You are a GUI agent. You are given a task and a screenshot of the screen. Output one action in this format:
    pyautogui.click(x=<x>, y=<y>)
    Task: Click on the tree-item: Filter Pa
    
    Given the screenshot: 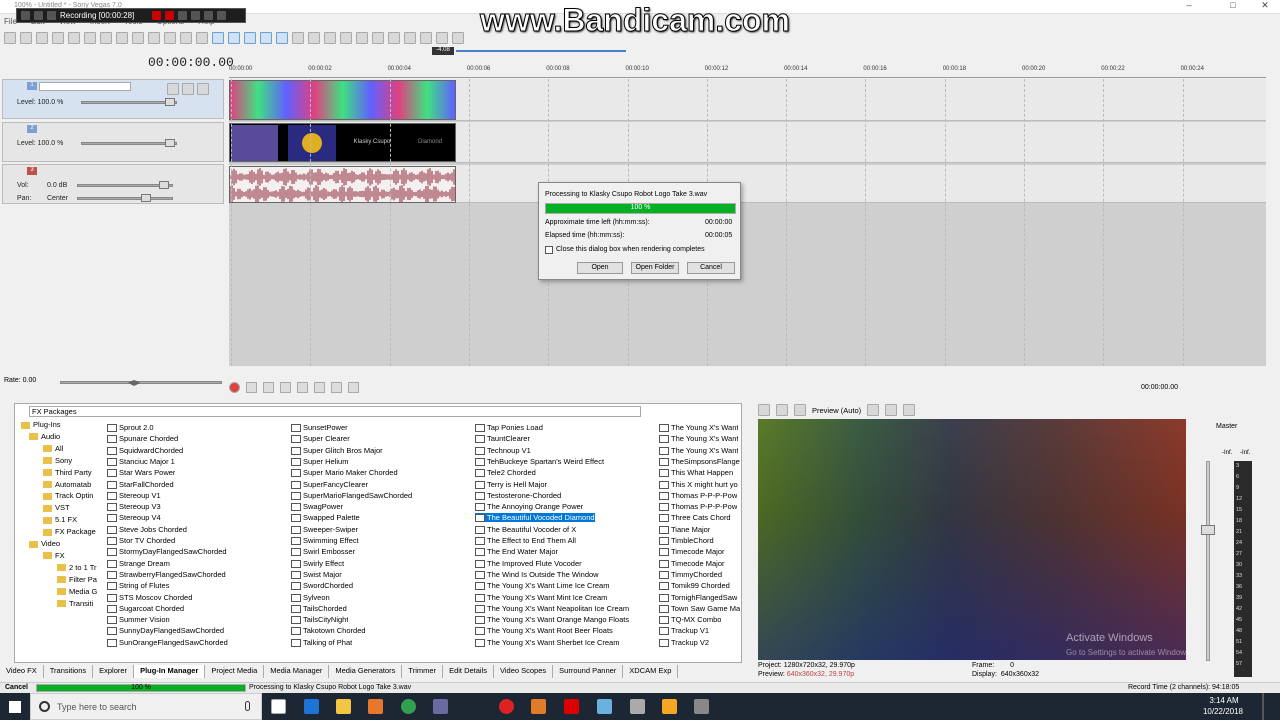 What is the action you would take?
    pyautogui.click(x=77, y=579)
    